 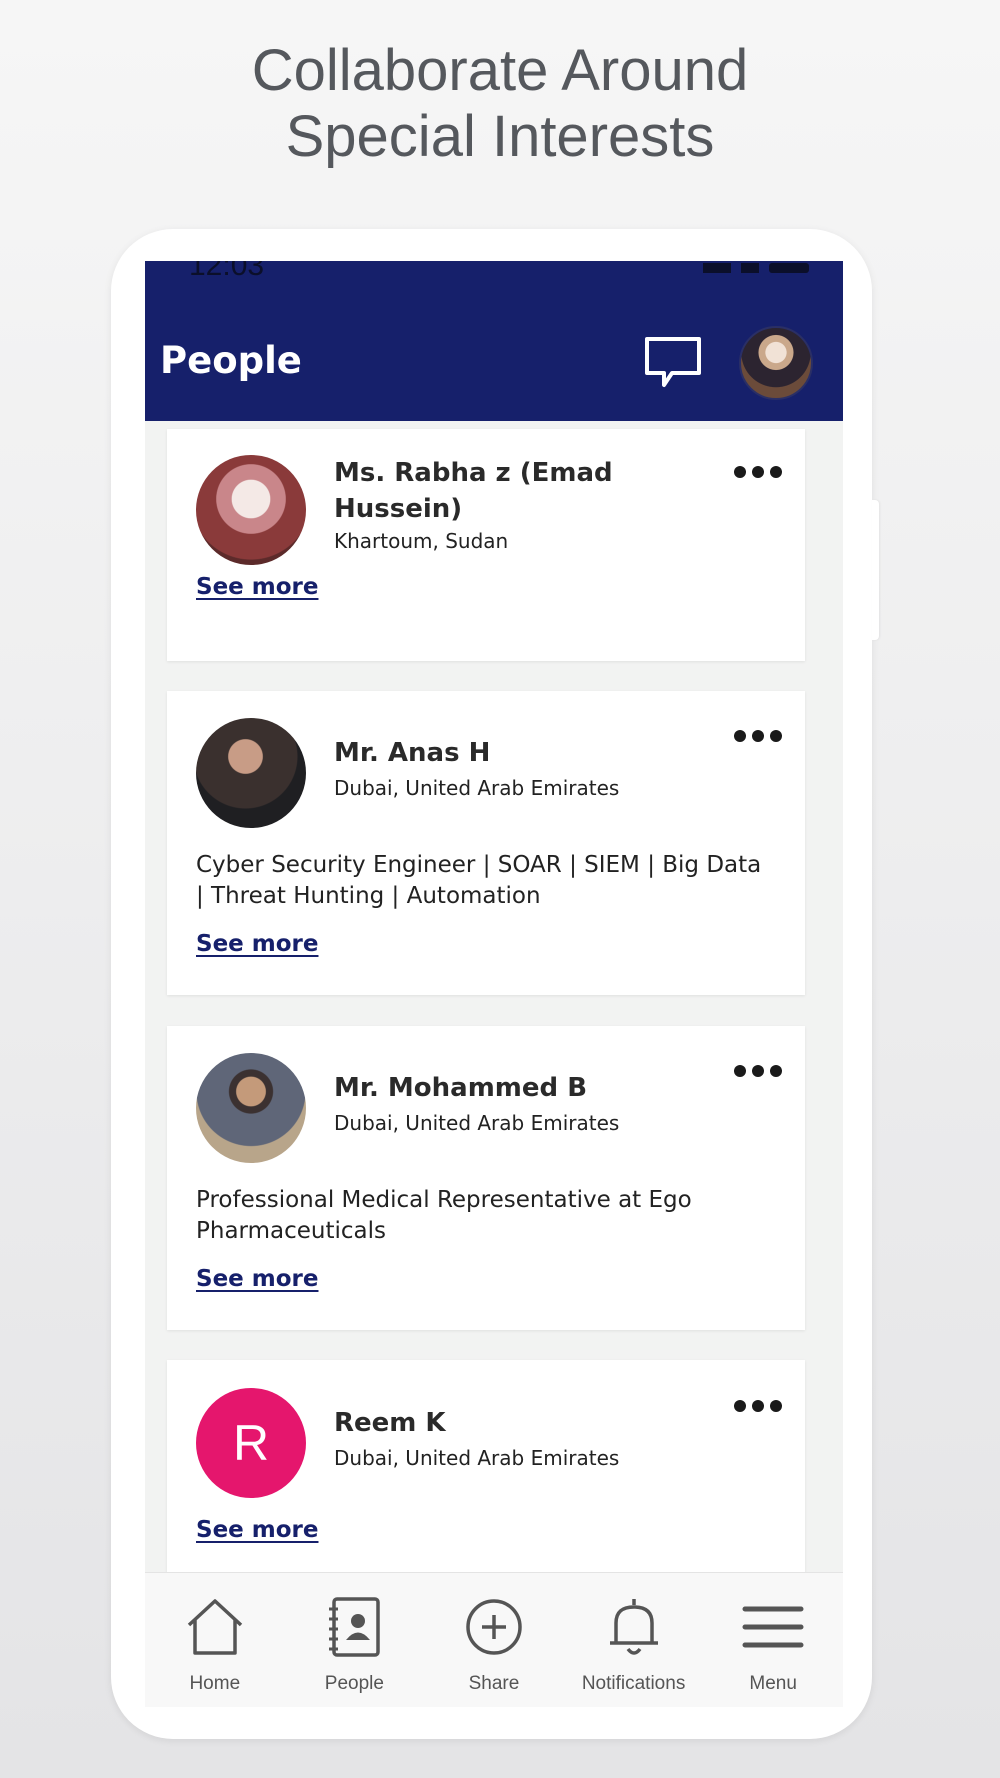 I want to click on plus-circle-icon, so click(x=494, y=1627).